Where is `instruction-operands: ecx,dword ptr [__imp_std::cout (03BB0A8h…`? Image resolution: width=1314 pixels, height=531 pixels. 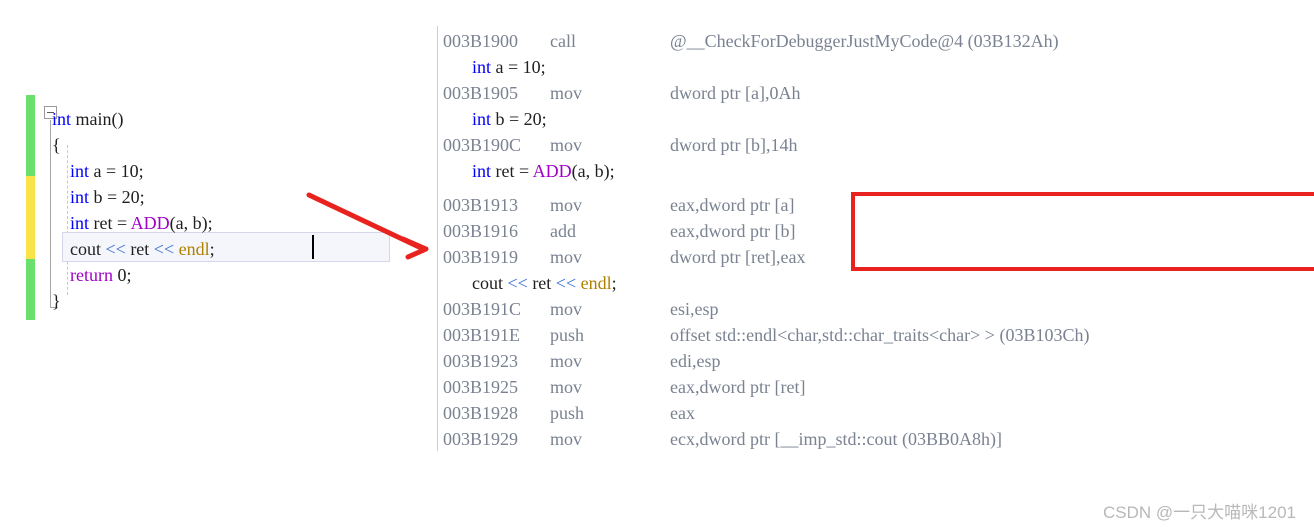 instruction-operands: ecx,dword ptr [__imp_std::cout (03BB0A8h… is located at coordinates (836, 439).